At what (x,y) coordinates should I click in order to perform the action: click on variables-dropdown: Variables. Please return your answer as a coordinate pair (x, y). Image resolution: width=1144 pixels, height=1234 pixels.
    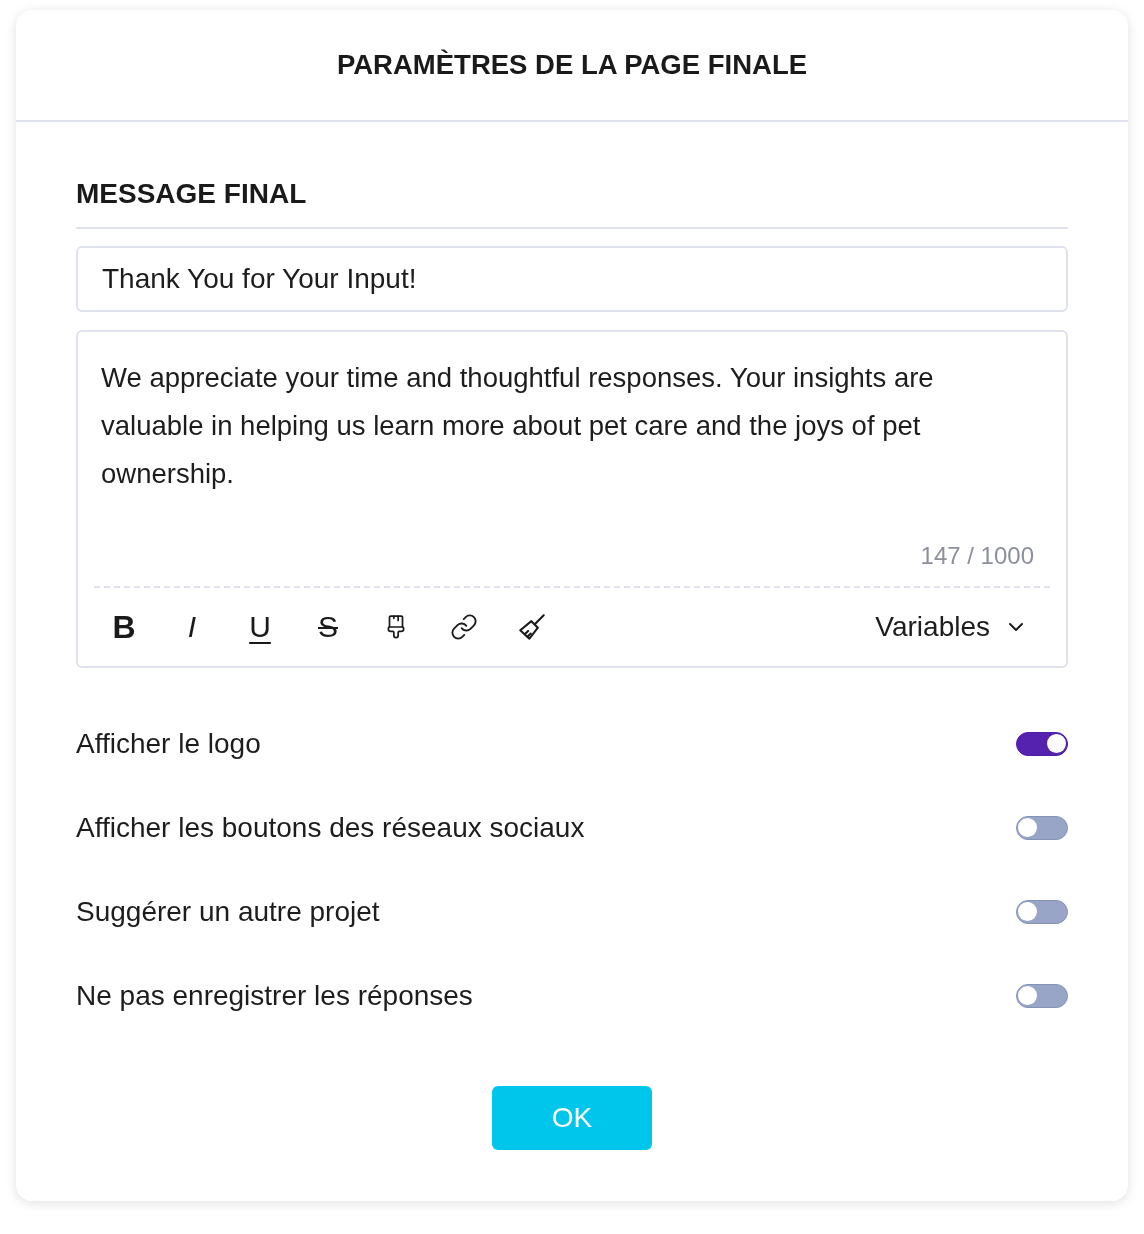
    Looking at the image, I should click on (951, 627).